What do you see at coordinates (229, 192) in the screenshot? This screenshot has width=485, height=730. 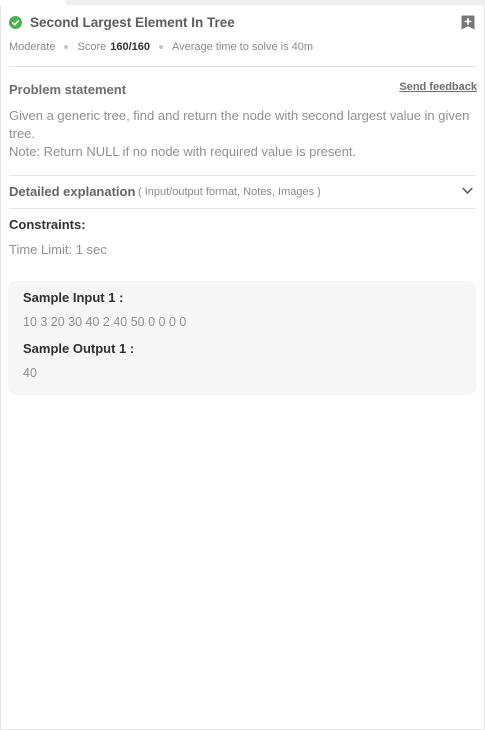 I see `detailed-explanation-sublabel: ( Input/output format, Notes, Images )` at bounding box center [229, 192].